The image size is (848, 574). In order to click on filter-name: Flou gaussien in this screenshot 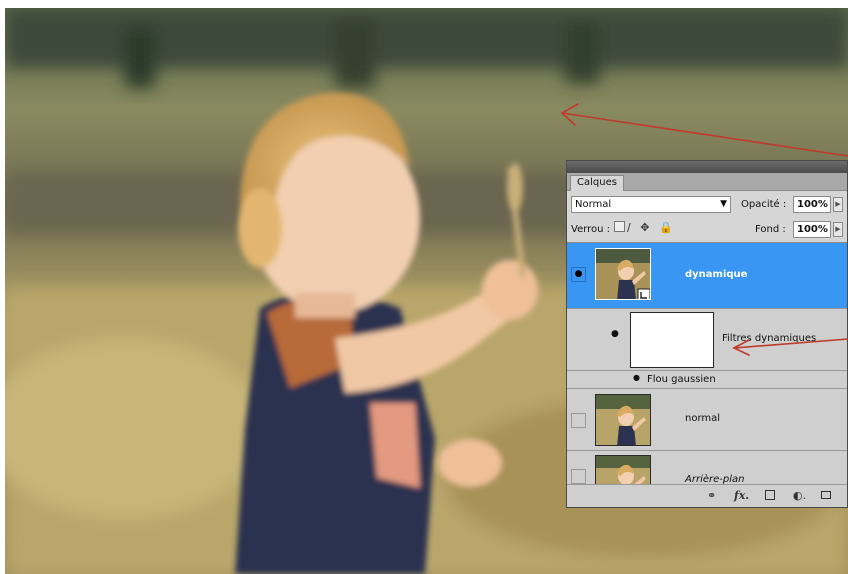, I will do `click(681, 379)`.